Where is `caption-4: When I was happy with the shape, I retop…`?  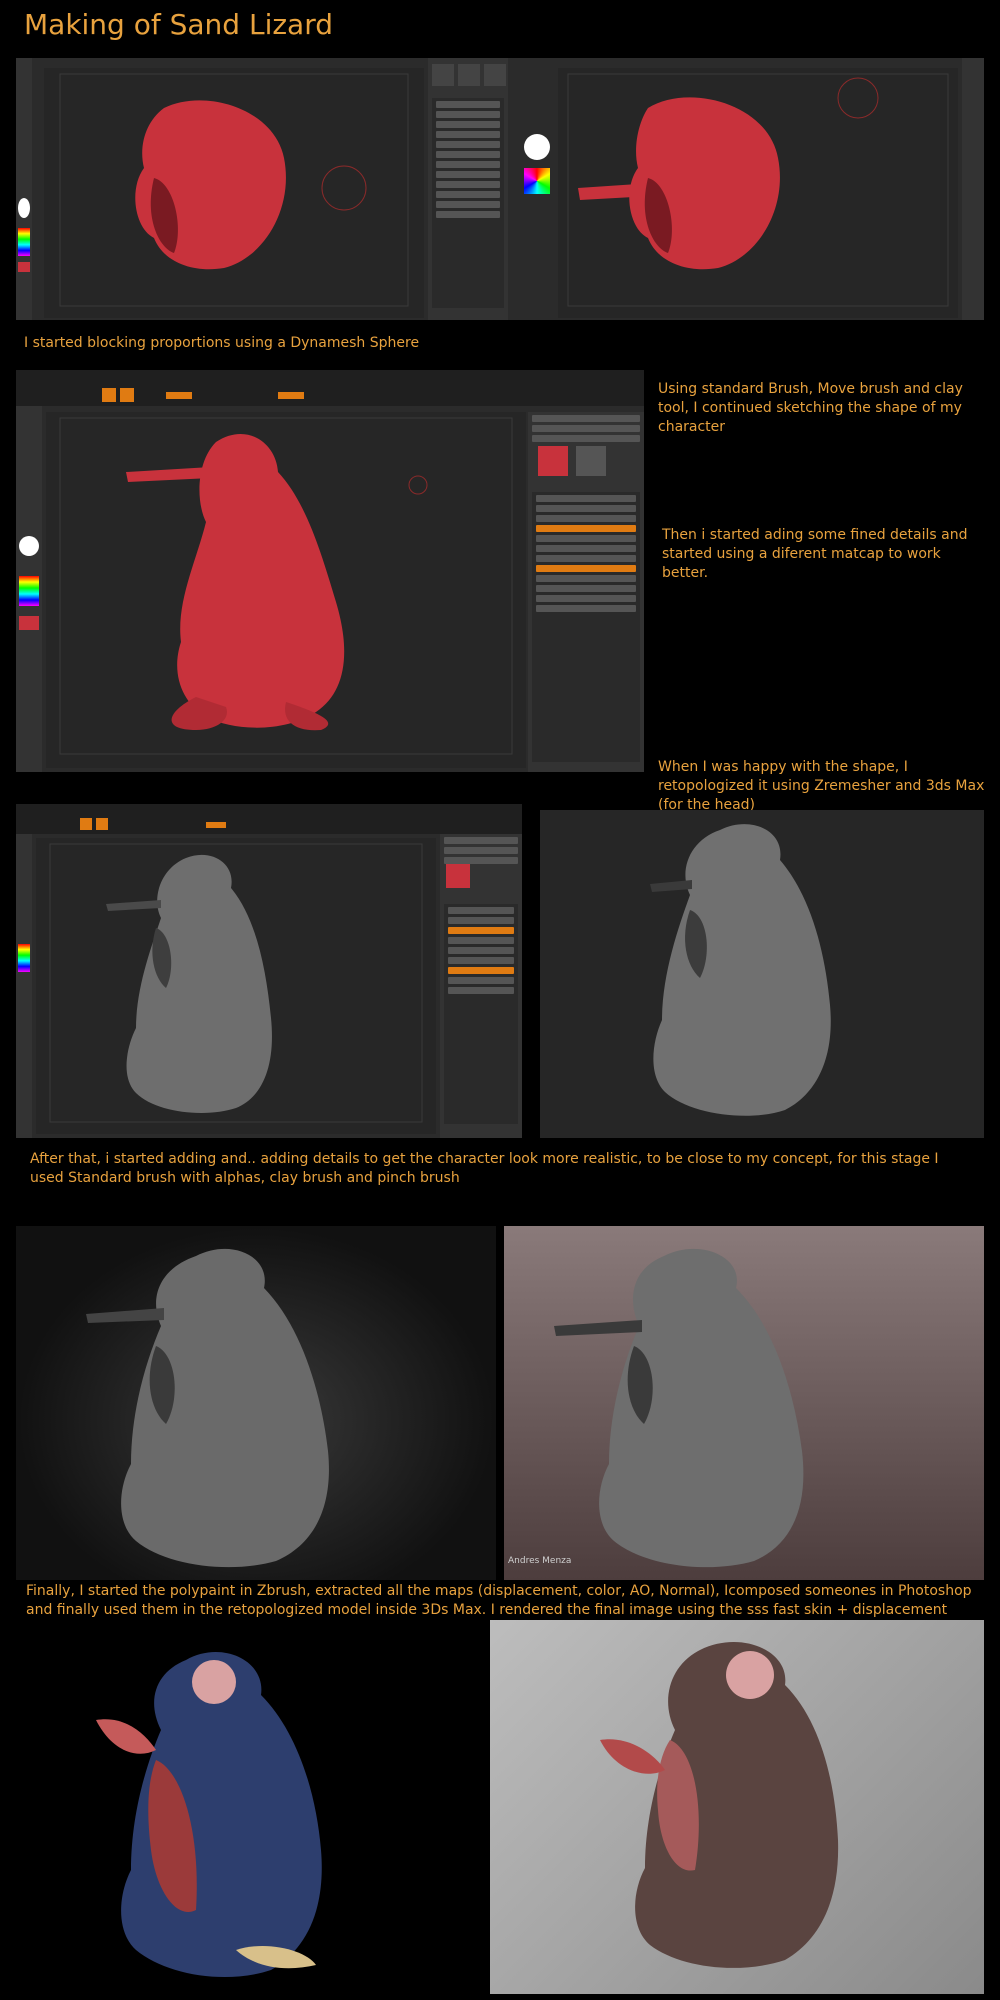 caption-4: When I was happy with the shape, I retop… is located at coordinates (821, 786).